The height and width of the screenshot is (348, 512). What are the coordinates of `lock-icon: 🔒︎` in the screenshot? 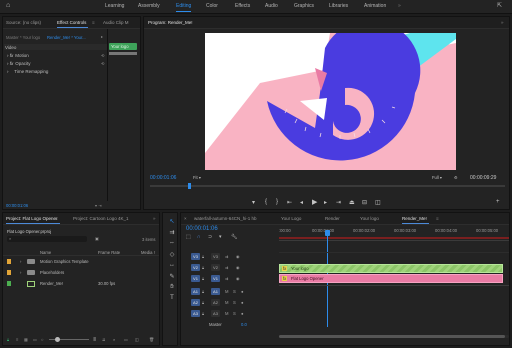 It's located at (8, 339).